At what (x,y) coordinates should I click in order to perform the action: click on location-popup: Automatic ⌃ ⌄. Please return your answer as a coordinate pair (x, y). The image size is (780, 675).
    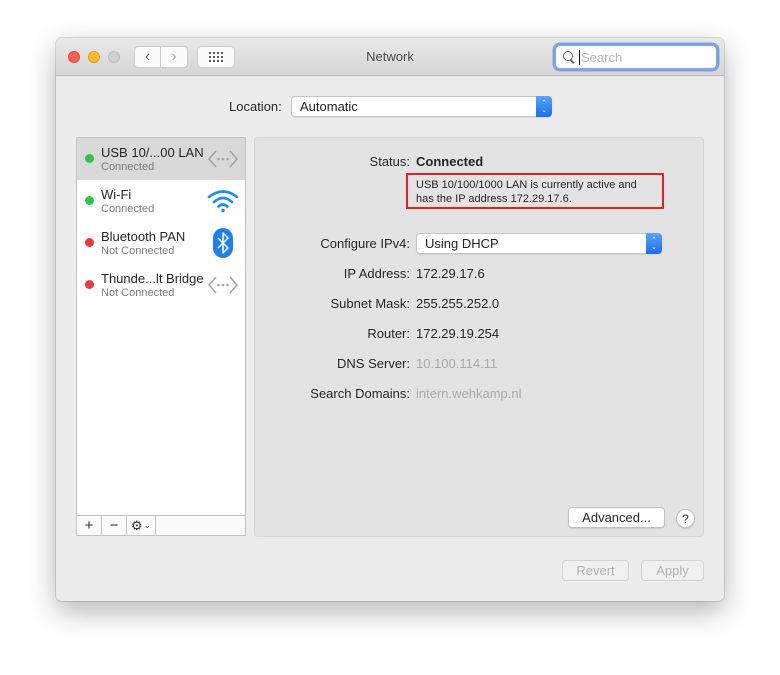
    Looking at the image, I should click on (421, 106).